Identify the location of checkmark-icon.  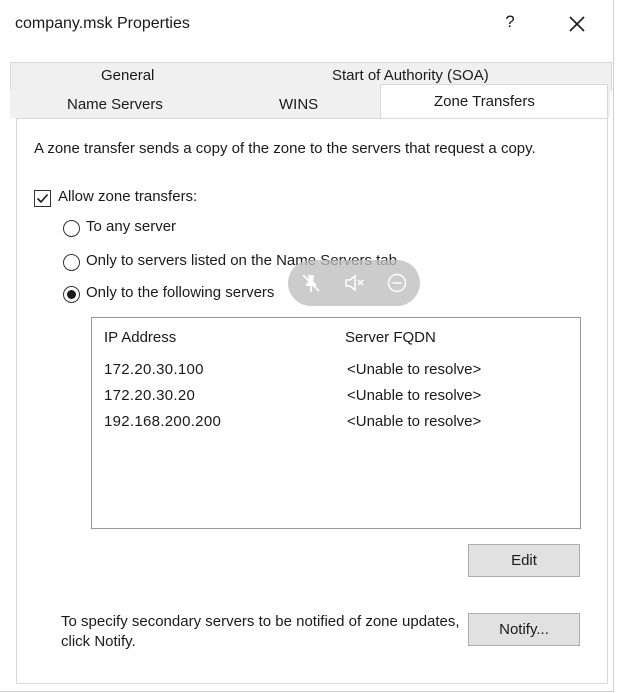
(42, 198).